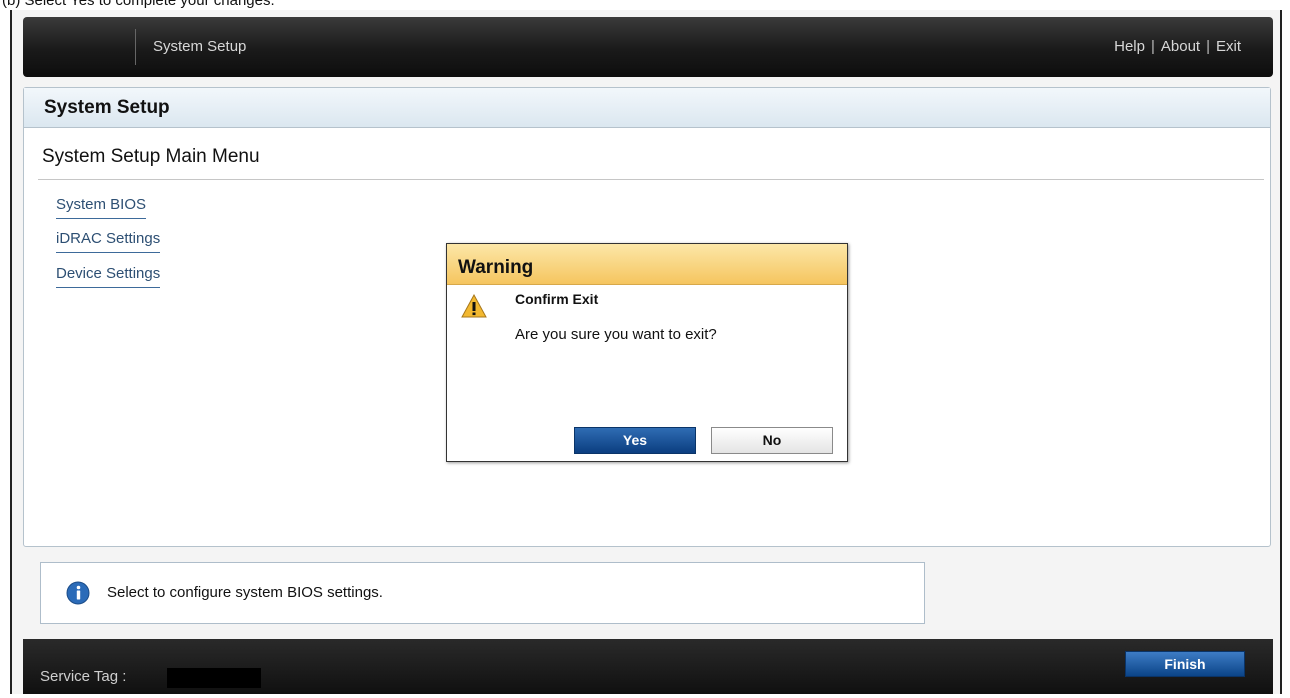 The height and width of the screenshot is (698, 1290). I want to click on about-link: About, so click(1180, 46).